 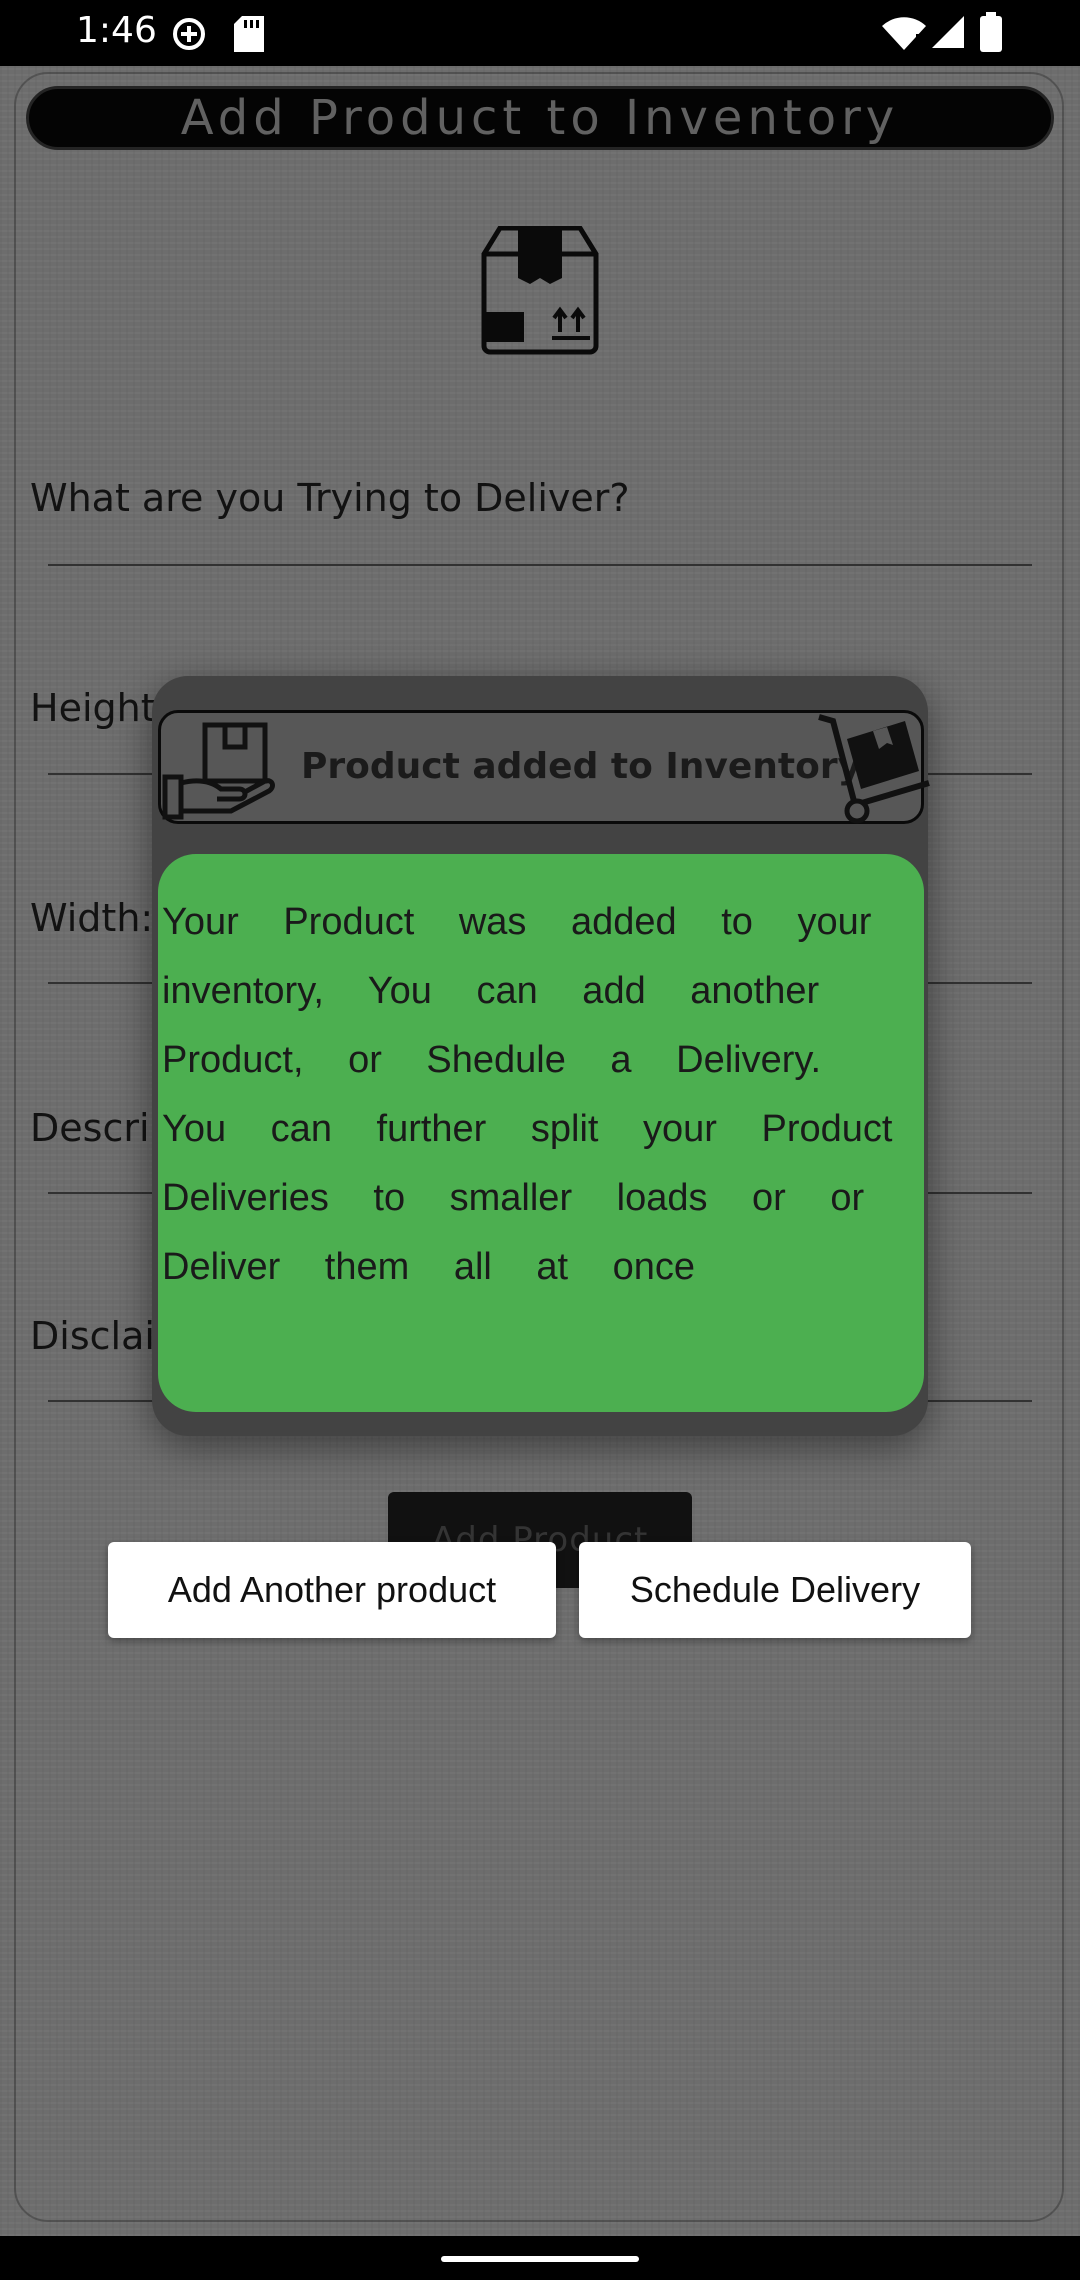 What do you see at coordinates (249, 34) in the screenshot?
I see `sd-card-icon` at bounding box center [249, 34].